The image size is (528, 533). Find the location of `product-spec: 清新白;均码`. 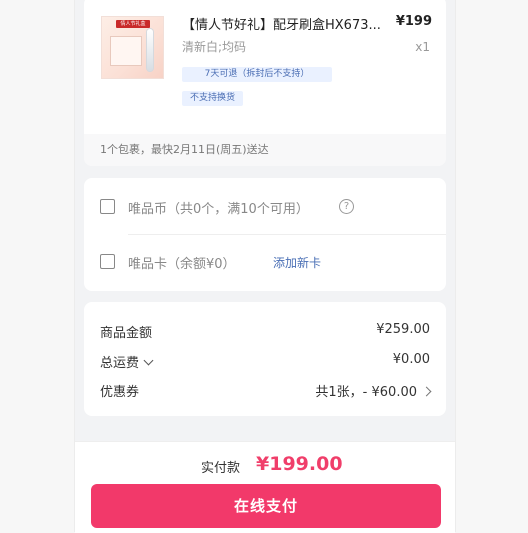

product-spec: 清新白;均码 is located at coordinates (214, 47).